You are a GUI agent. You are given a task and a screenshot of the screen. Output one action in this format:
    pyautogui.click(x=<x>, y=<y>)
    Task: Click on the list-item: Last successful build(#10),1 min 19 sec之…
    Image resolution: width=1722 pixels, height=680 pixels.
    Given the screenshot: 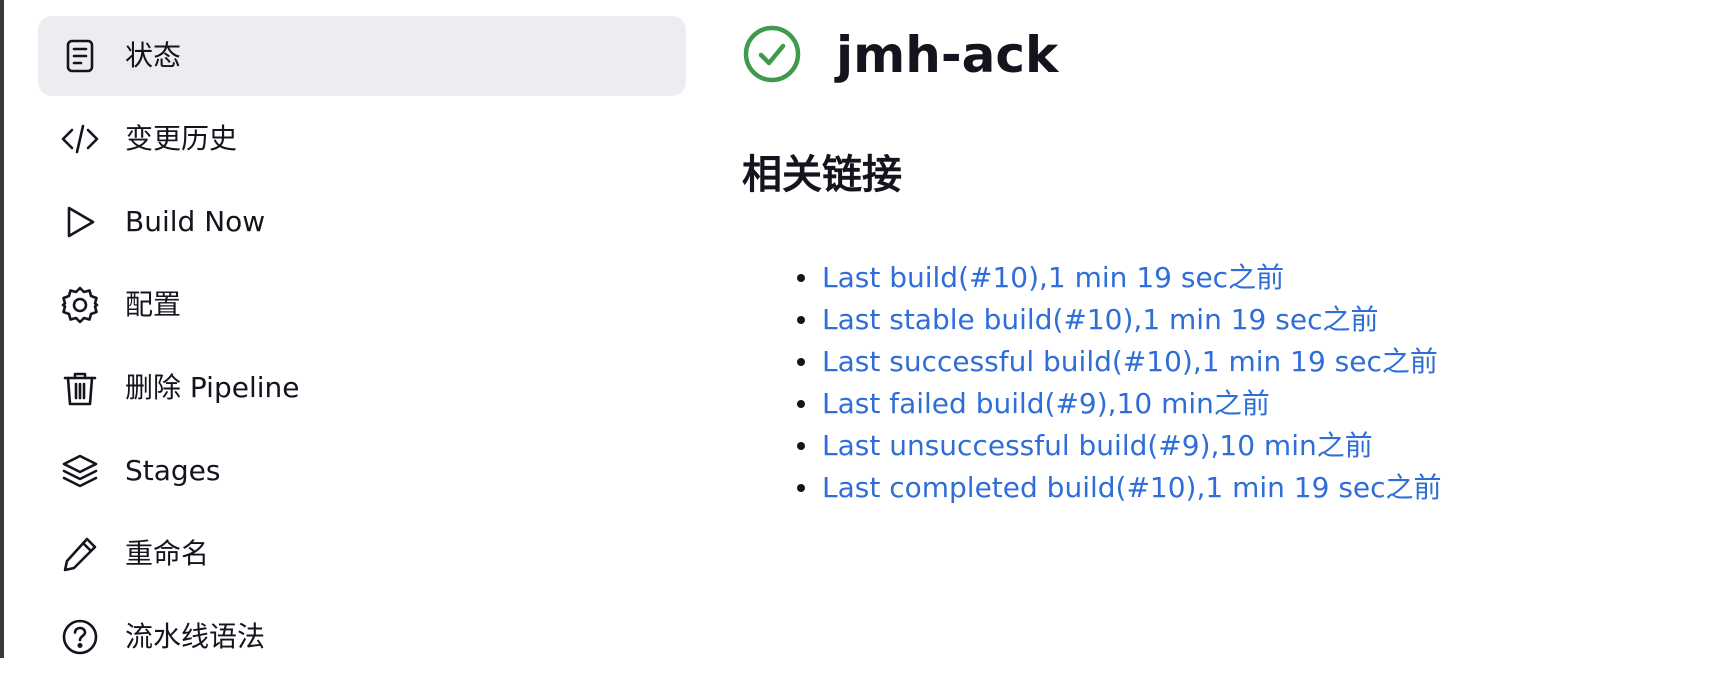 What is the action you would take?
    pyautogui.click(x=1192, y=362)
    